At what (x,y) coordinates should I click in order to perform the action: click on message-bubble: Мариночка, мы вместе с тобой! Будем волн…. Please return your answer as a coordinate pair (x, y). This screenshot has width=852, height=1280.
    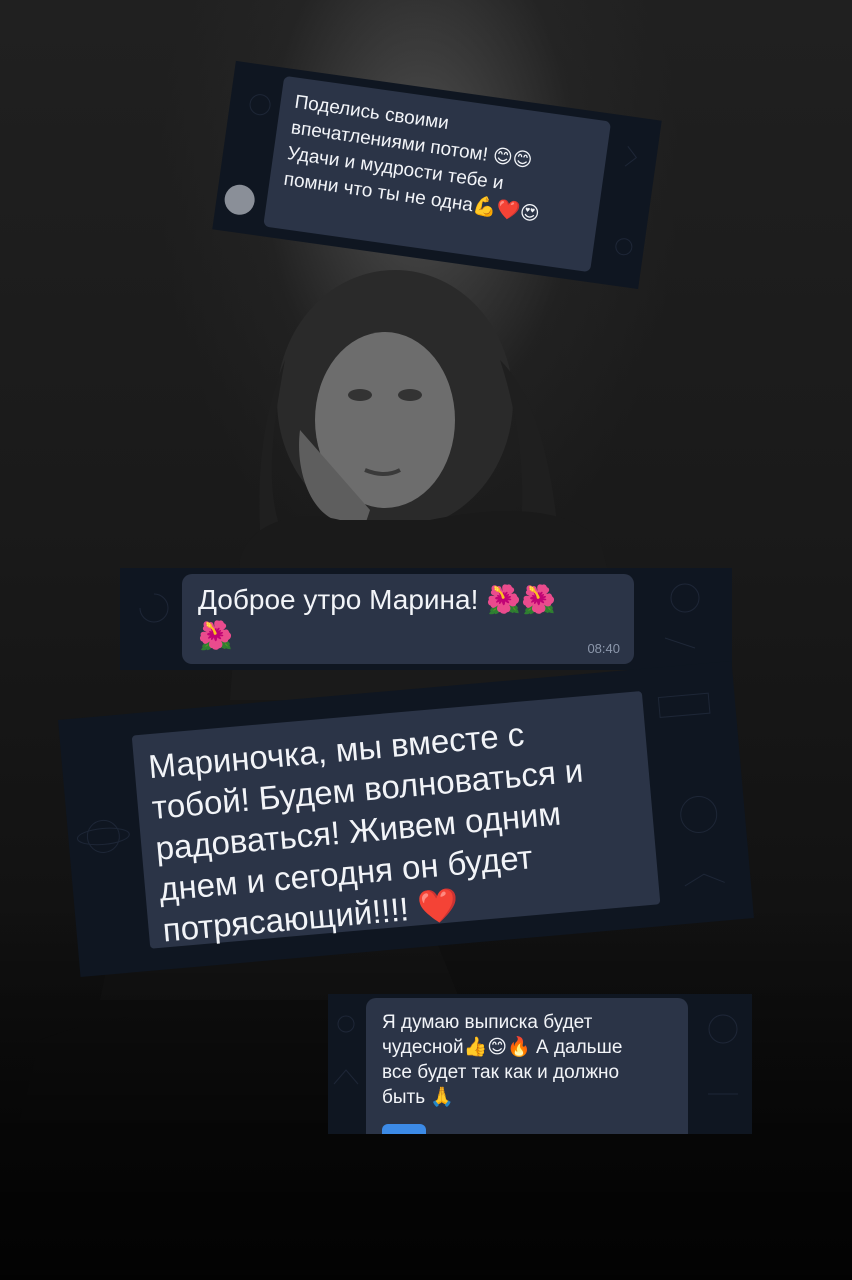
    Looking at the image, I should click on (396, 819).